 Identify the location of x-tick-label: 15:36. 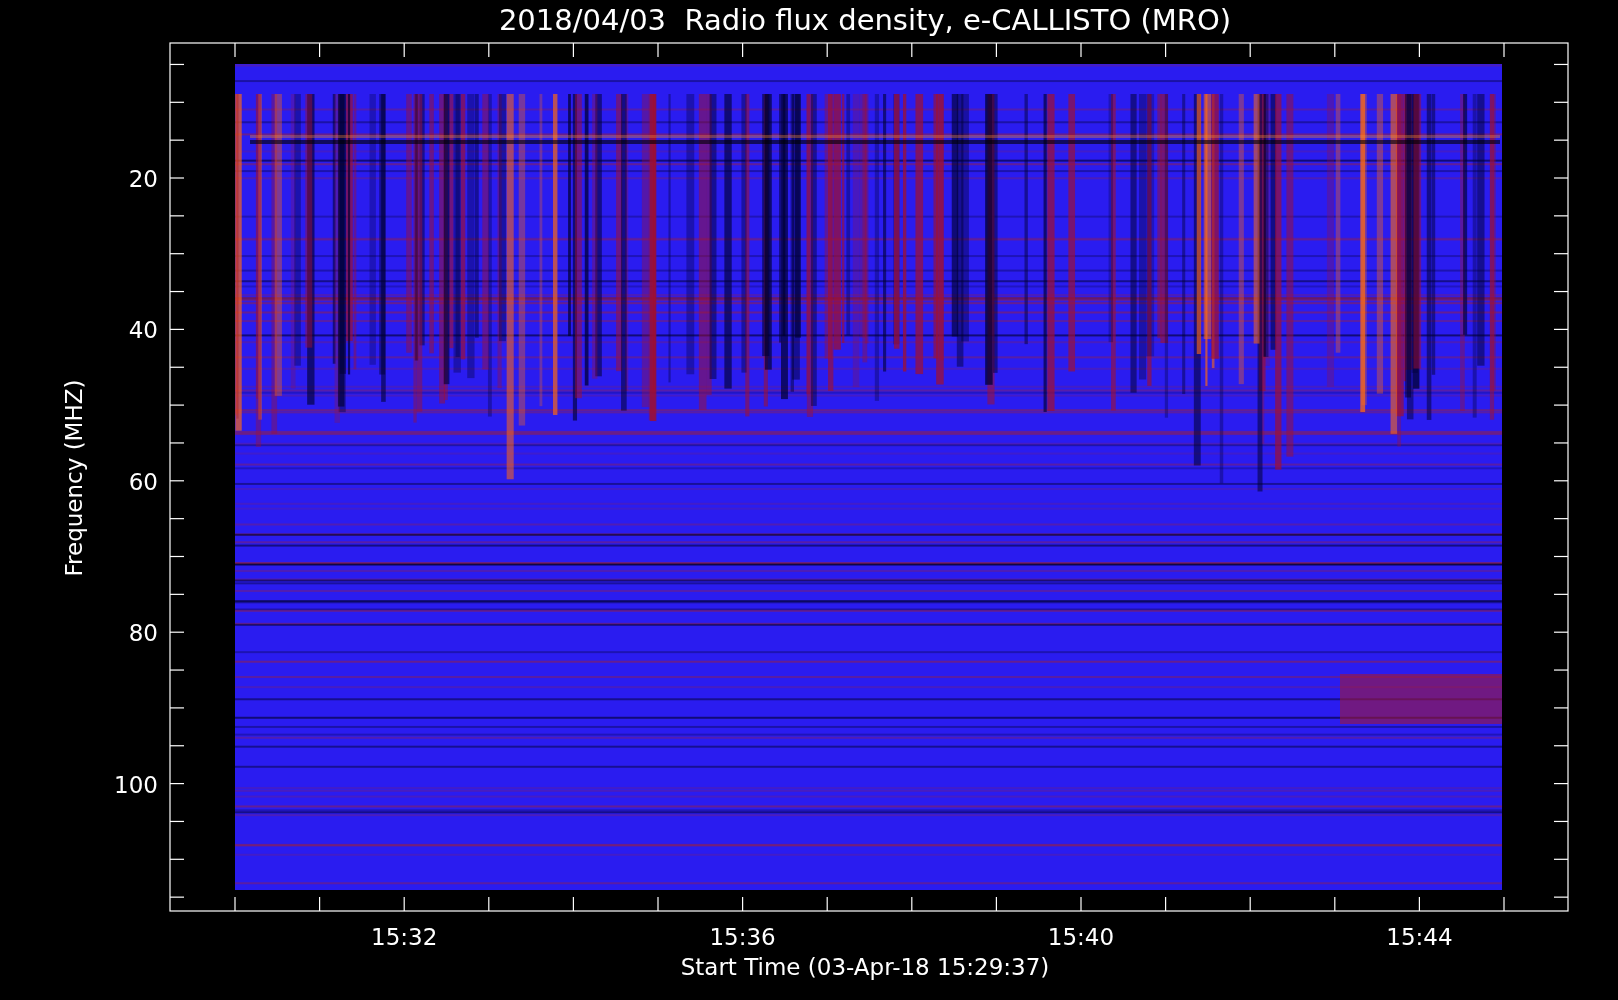
(742, 937).